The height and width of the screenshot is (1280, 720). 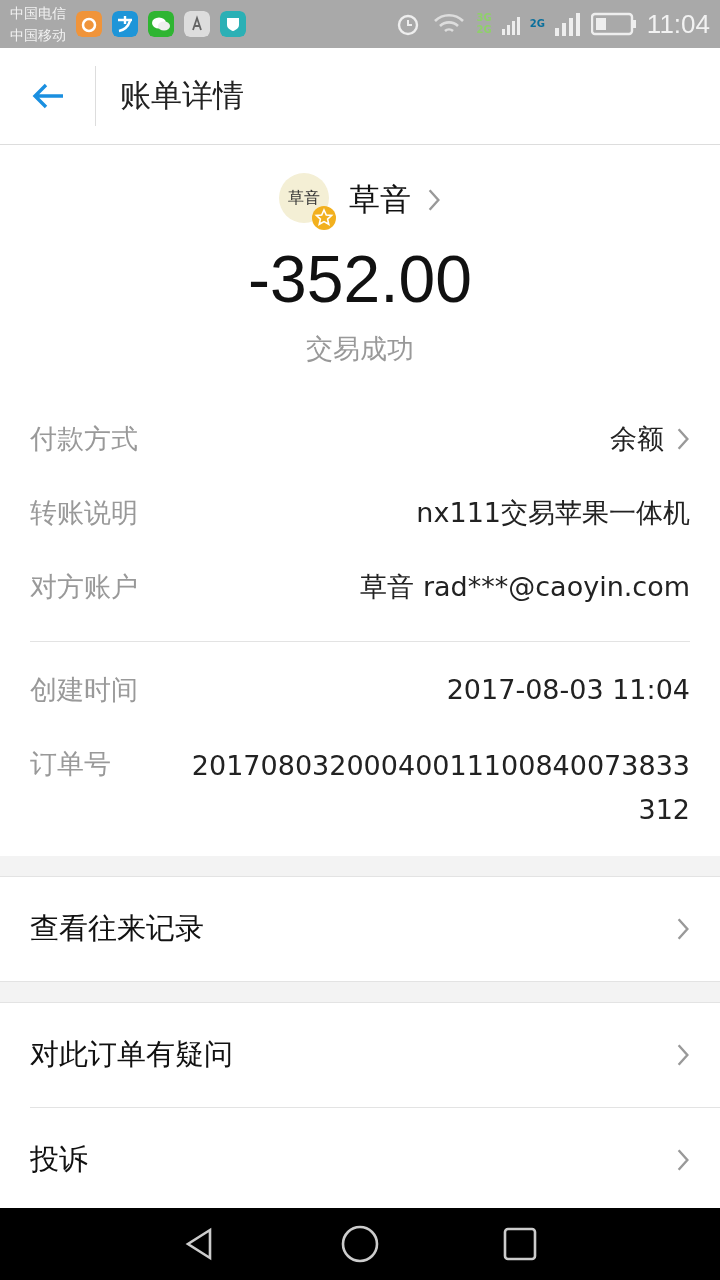 I want to click on order-number: 20170803200040011100840073833312, so click(x=440, y=788).